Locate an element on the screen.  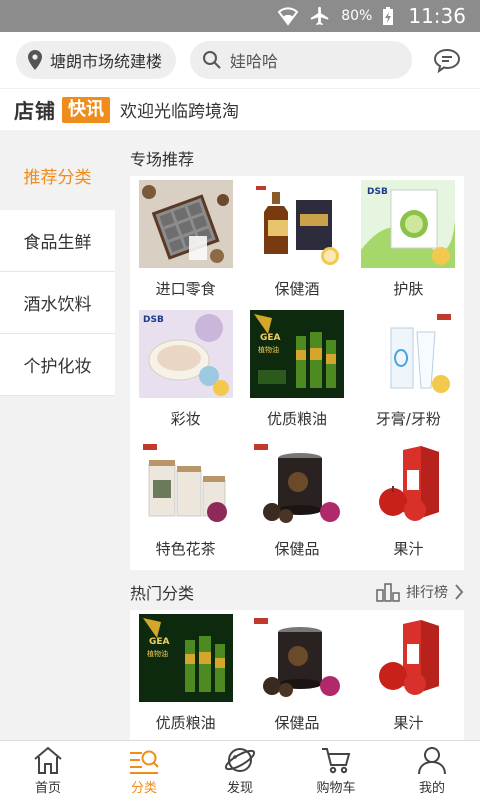
nav-home: 首页 is located at coordinates (48, 770).